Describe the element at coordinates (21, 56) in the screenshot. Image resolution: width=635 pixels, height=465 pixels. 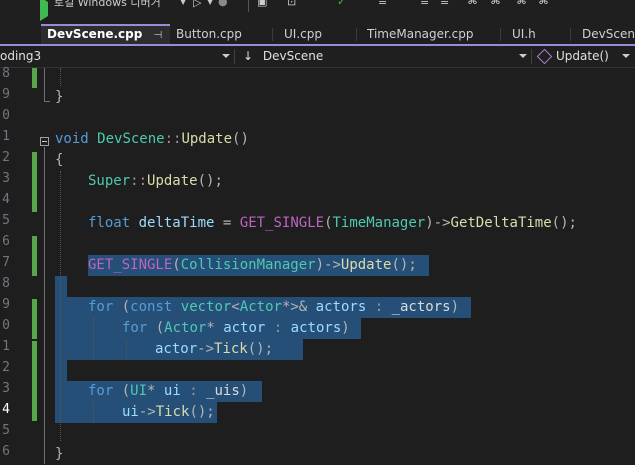
I see `project-name: oding3` at that location.